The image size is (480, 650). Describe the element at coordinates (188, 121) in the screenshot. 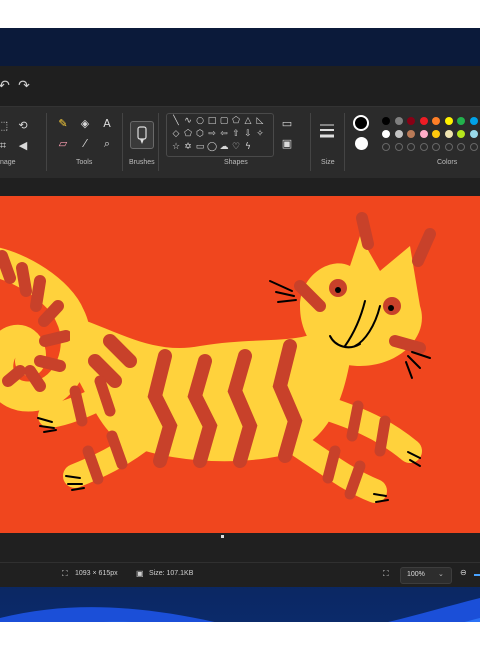

I see `curve-shape-icon: ∿` at that location.